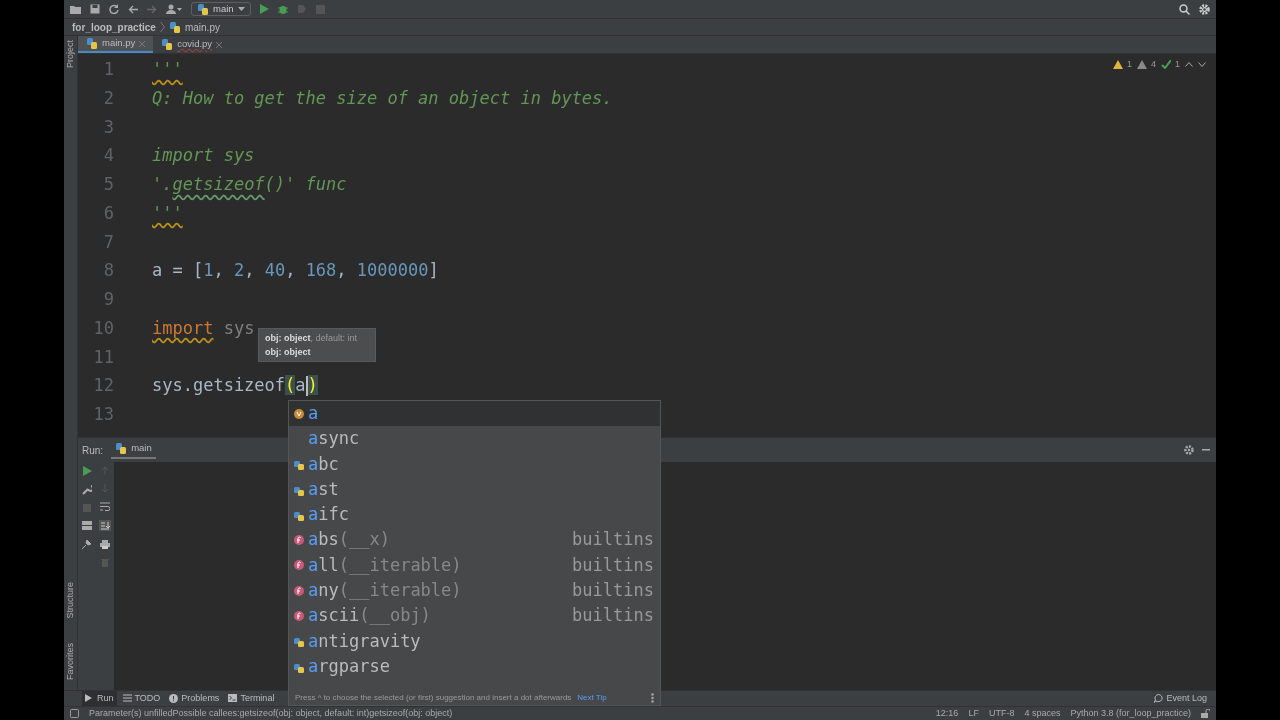 Image resolution: width=1280 pixels, height=720 pixels. I want to click on inspection-counter: 4, so click(1146, 65).